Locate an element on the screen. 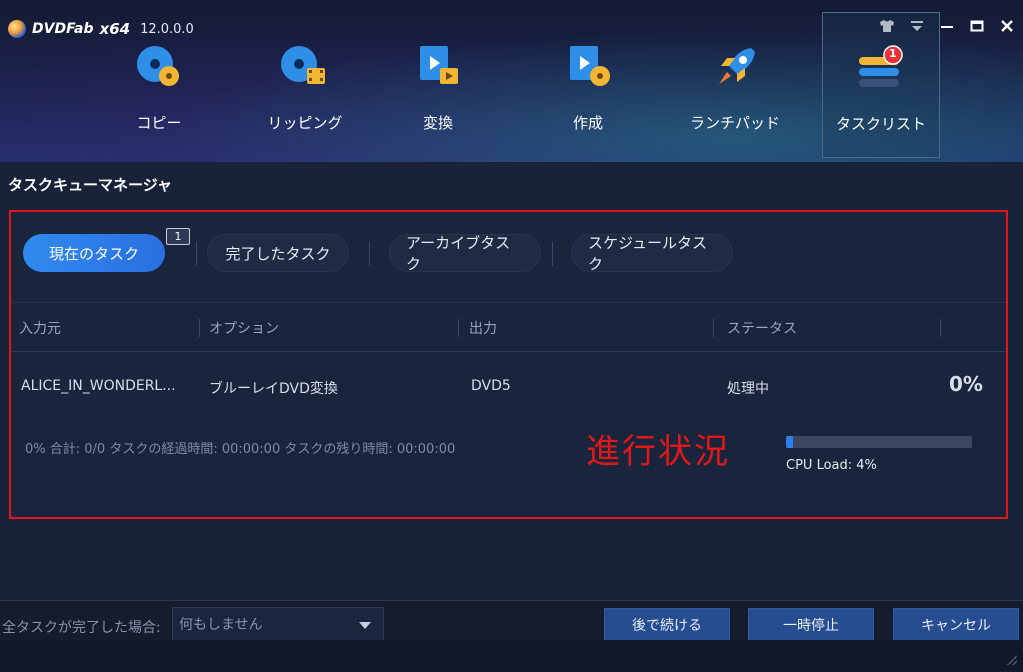 The height and width of the screenshot is (672, 1023). after-complete-value: 何もしません is located at coordinates (221, 625).